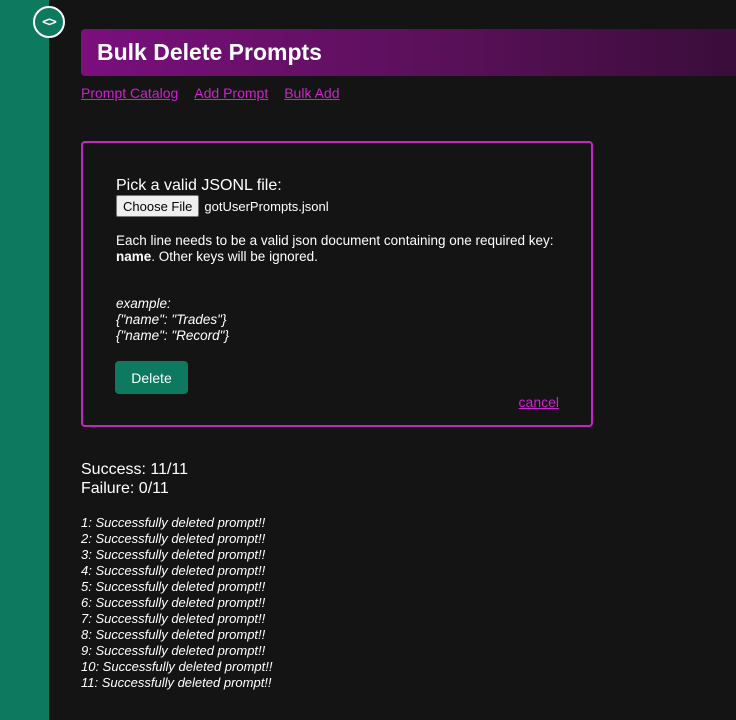 This screenshot has height=720, width=736. What do you see at coordinates (125, 488) in the screenshot?
I see `failure-count: Failure: 0/11` at bounding box center [125, 488].